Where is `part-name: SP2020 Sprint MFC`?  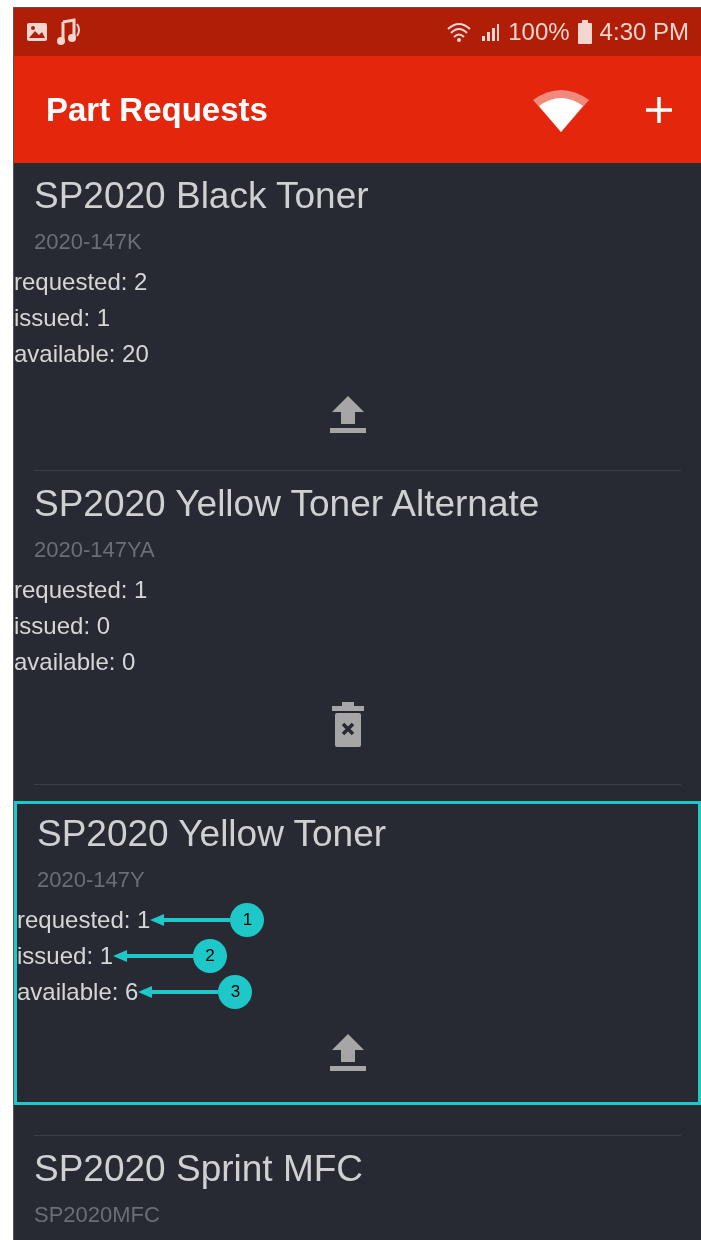
part-name: SP2020 Sprint MFC is located at coordinates (199, 1169).